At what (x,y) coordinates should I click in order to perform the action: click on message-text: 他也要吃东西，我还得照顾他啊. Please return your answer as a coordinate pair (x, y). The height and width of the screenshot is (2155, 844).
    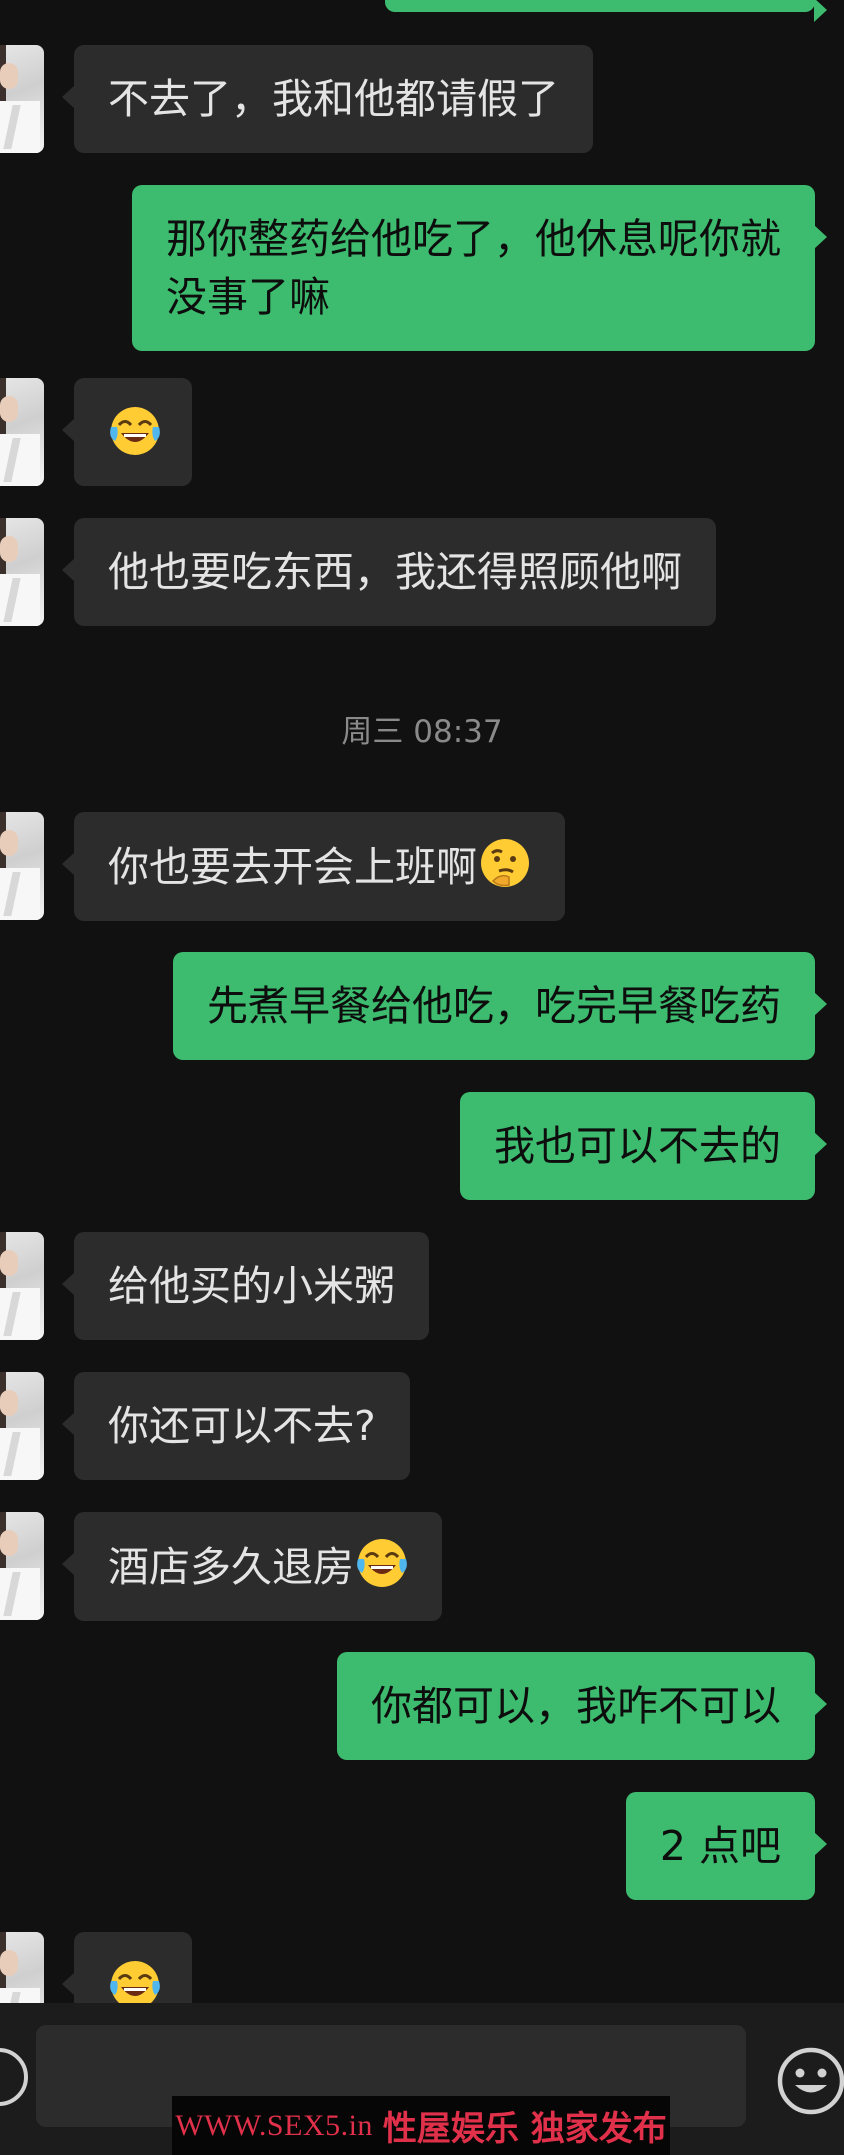
    Looking at the image, I should click on (395, 572).